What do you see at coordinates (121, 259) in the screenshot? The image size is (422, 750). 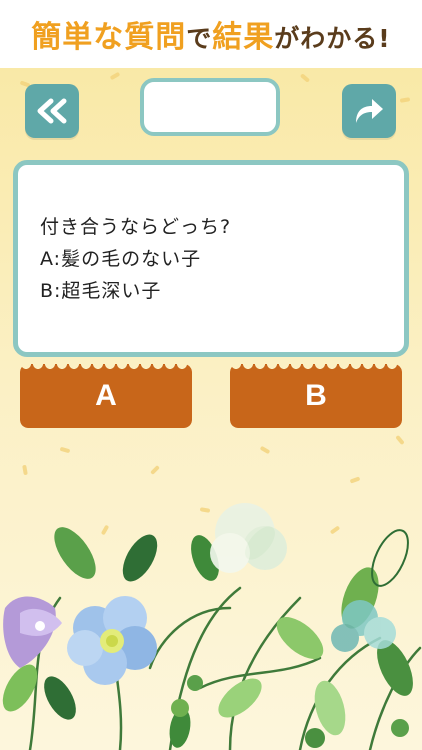 I see `option-a-text: A:髪の毛のない子` at bounding box center [121, 259].